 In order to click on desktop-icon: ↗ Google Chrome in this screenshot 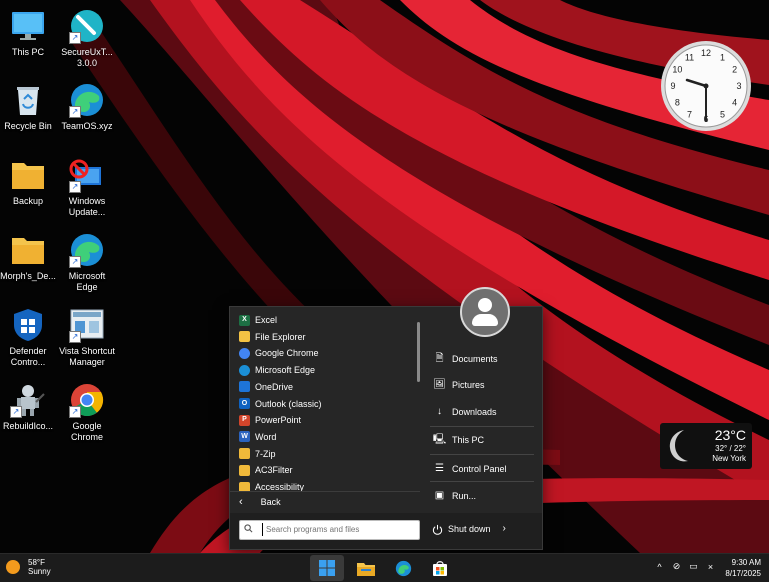, I will do `click(87, 412)`.